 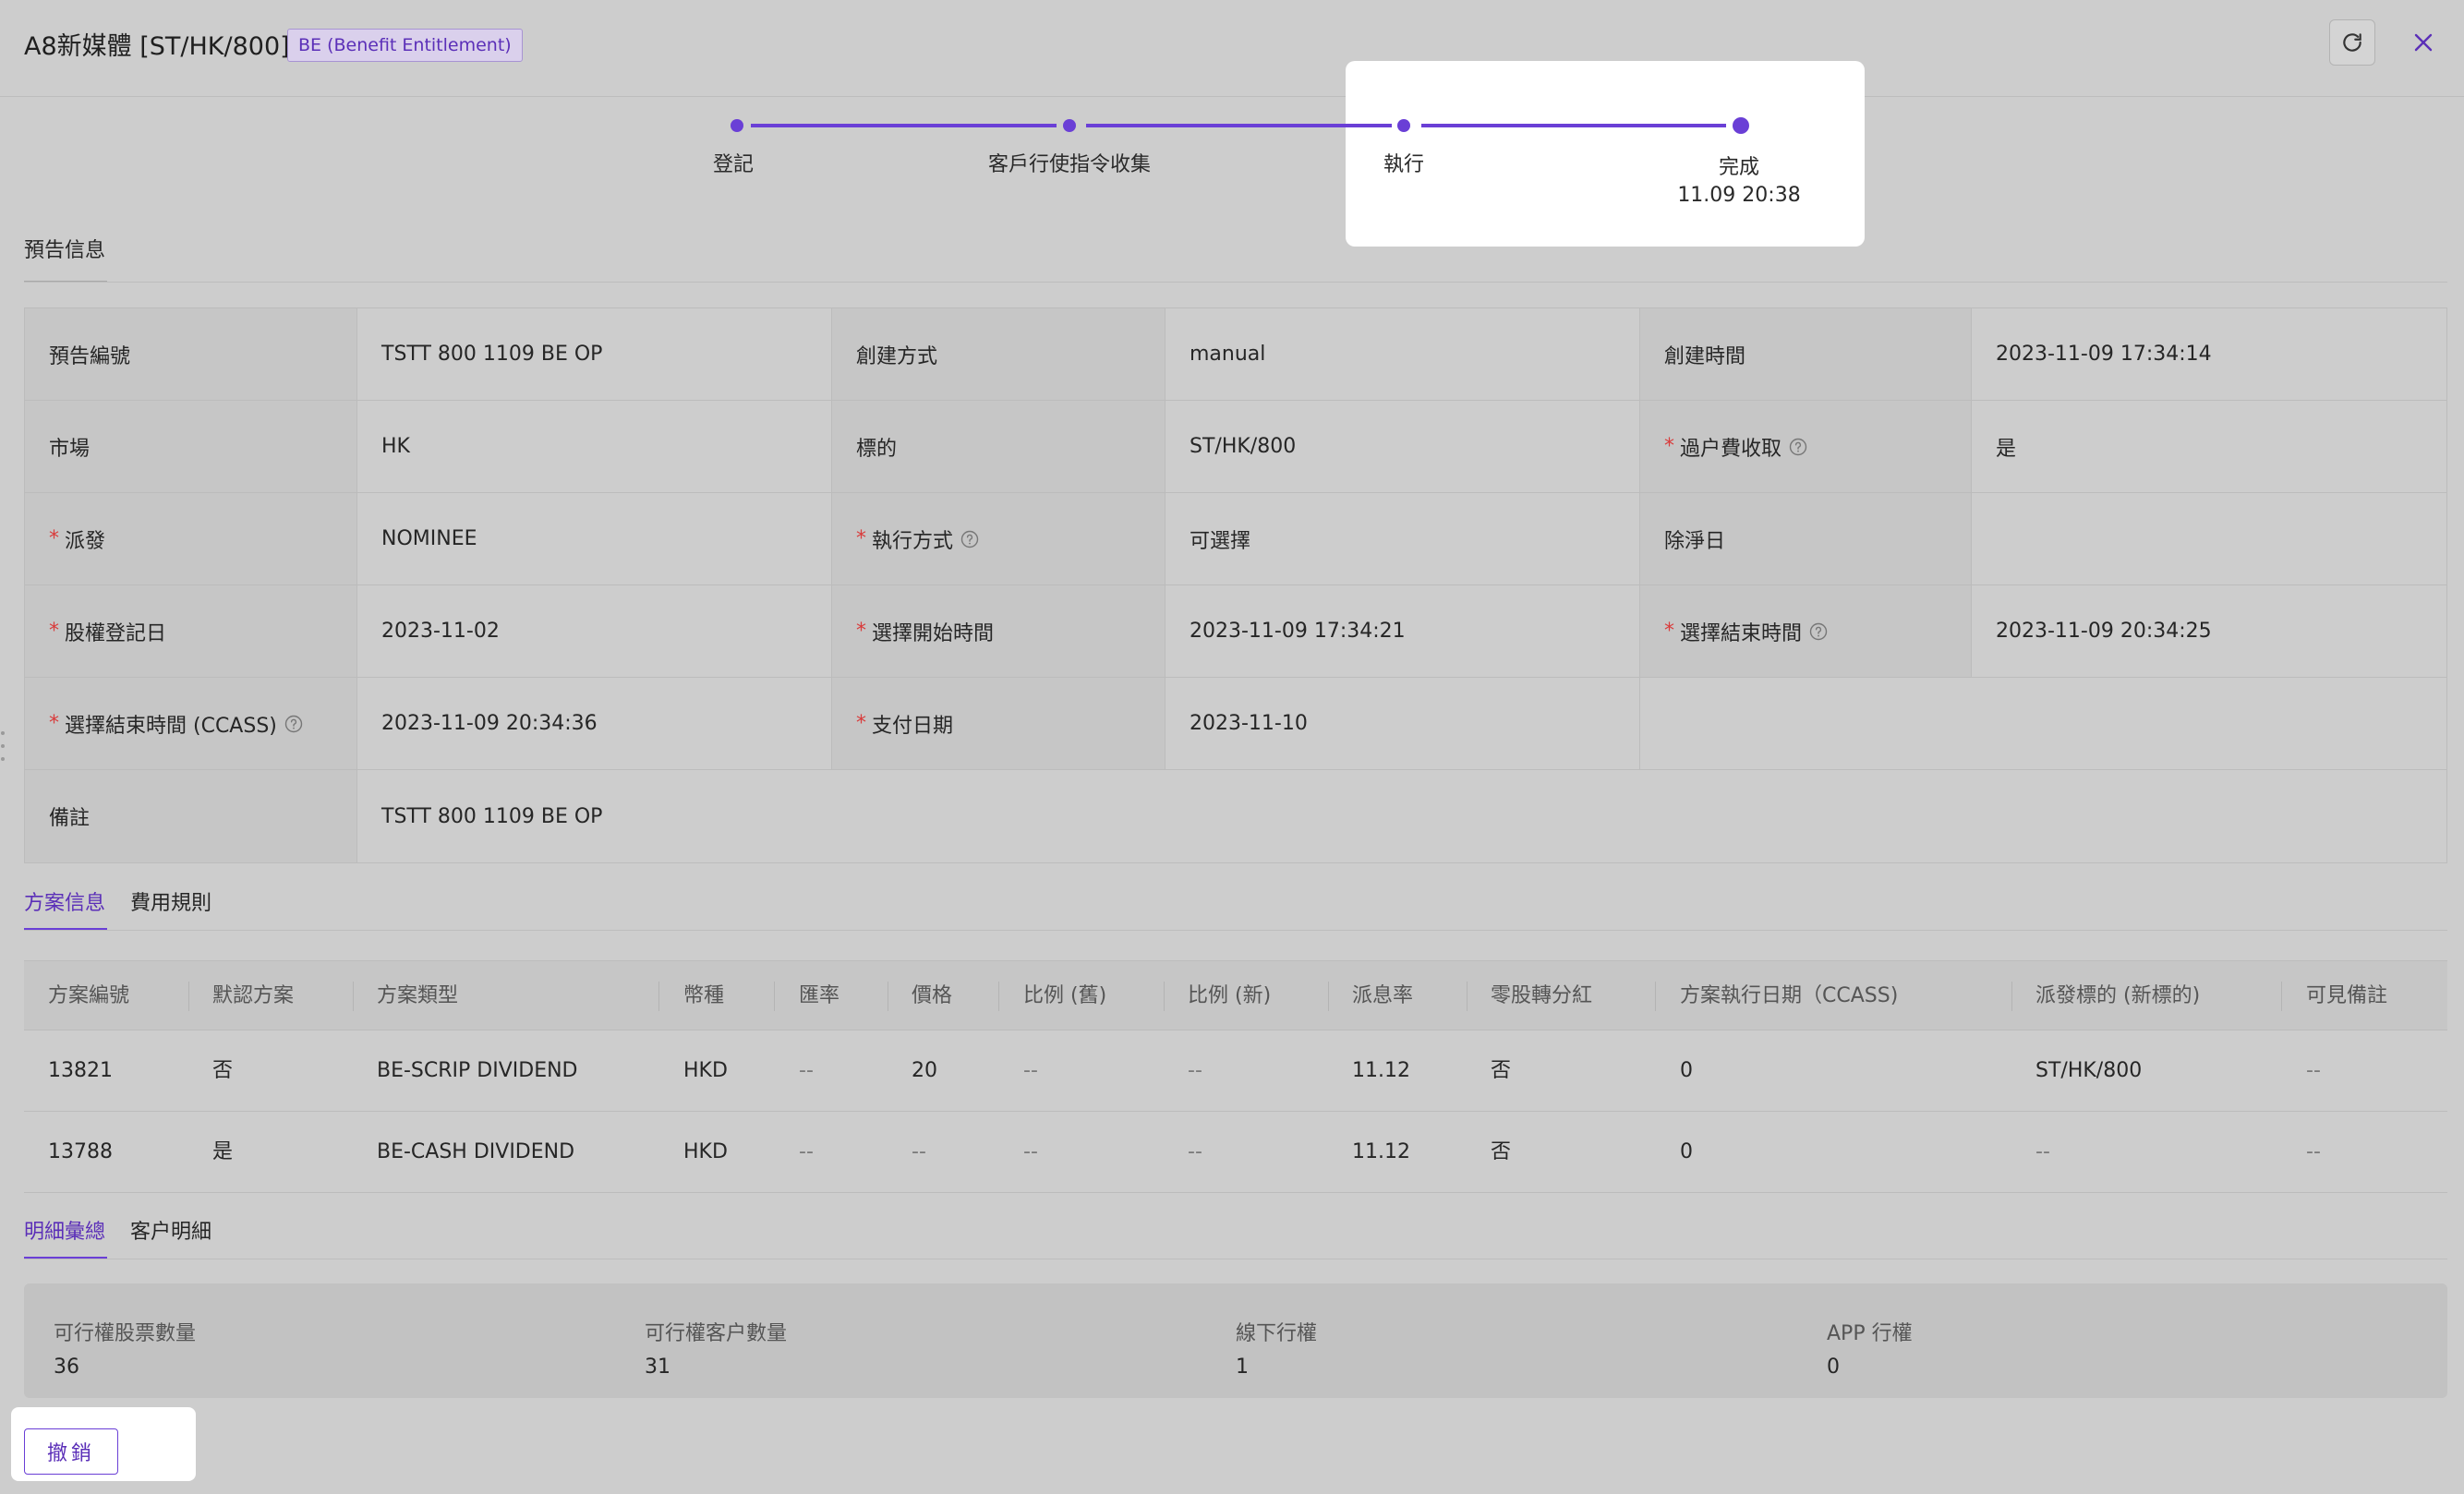 What do you see at coordinates (1542, 995) in the screenshot?
I see `column-header: 零股轉分紅` at bounding box center [1542, 995].